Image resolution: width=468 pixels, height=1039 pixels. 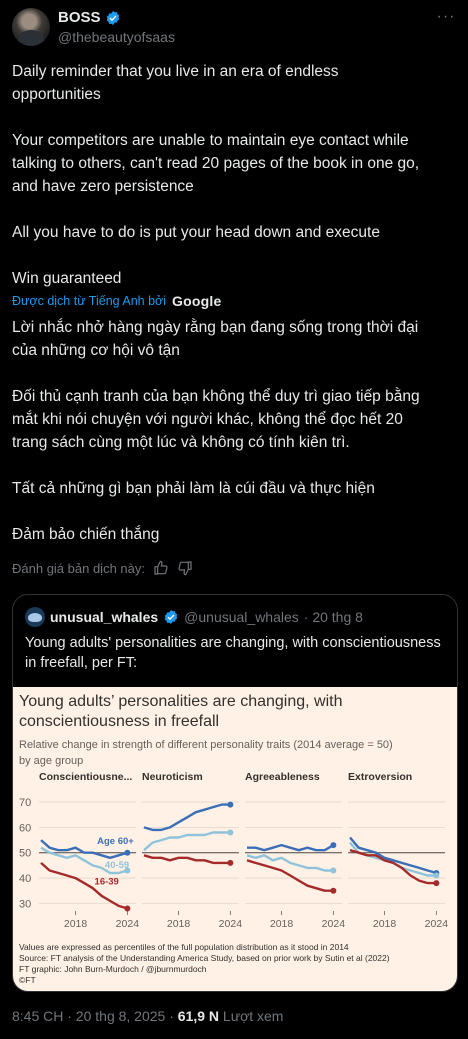 What do you see at coordinates (172, 777) in the screenshot?
I see `panel-title: Neuroticism` at bounding box center [172, 777].